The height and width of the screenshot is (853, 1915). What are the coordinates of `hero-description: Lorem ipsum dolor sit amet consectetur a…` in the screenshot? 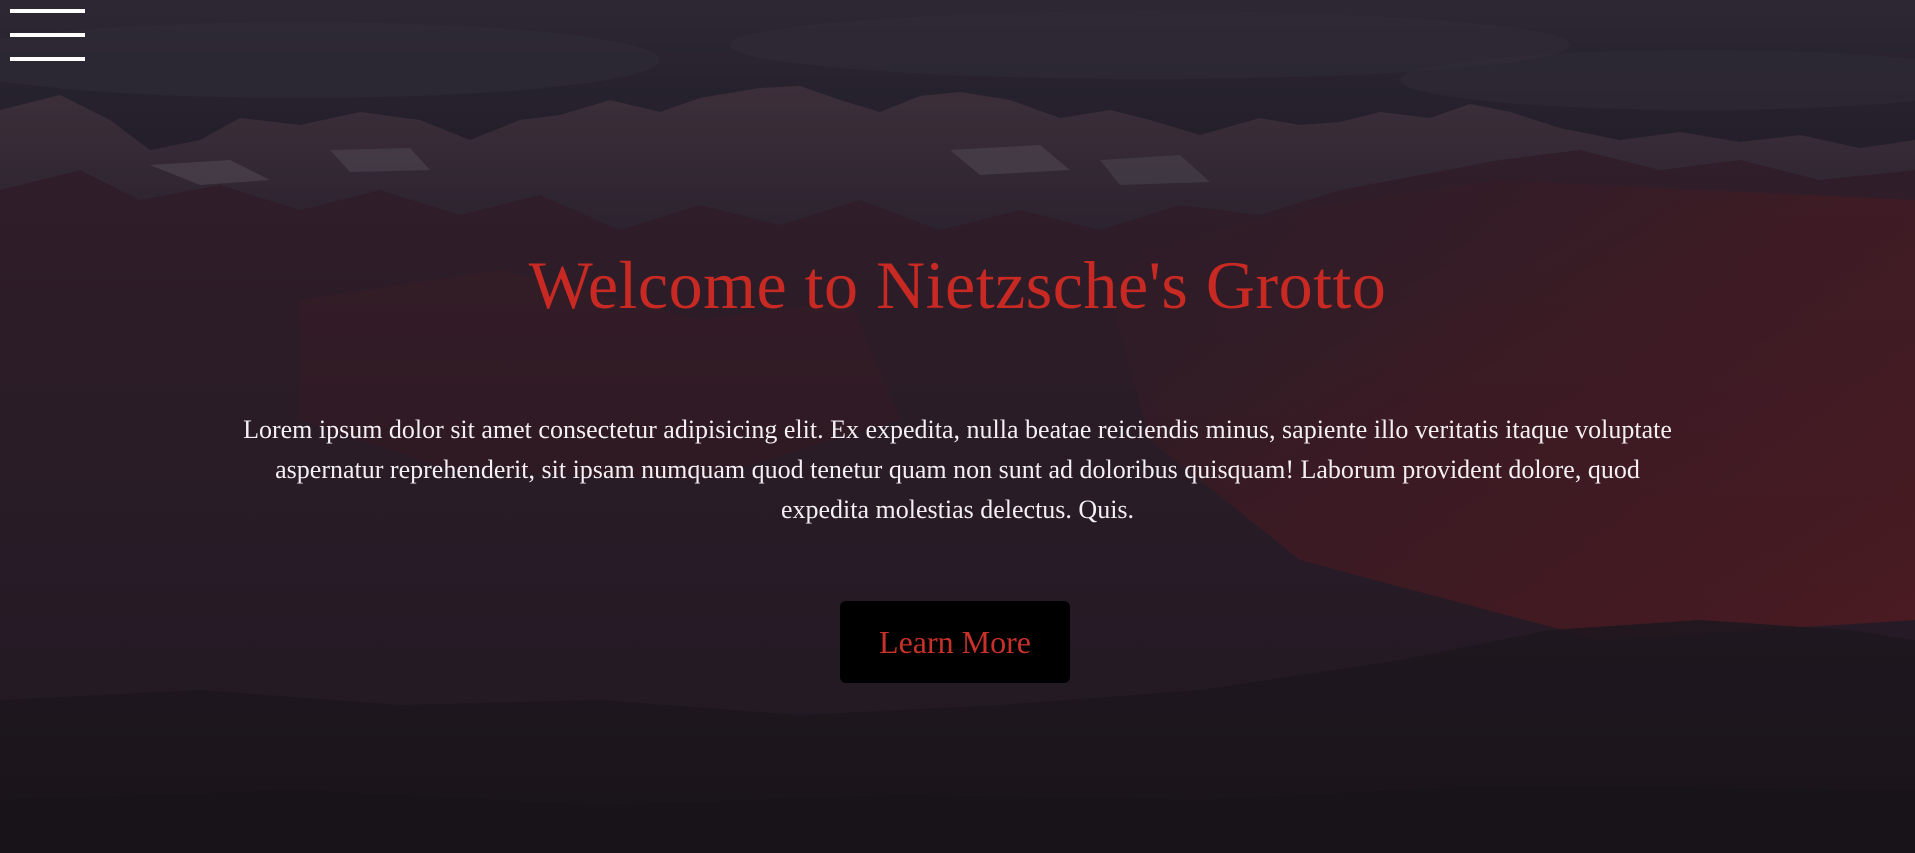 It's located at (957, 469).